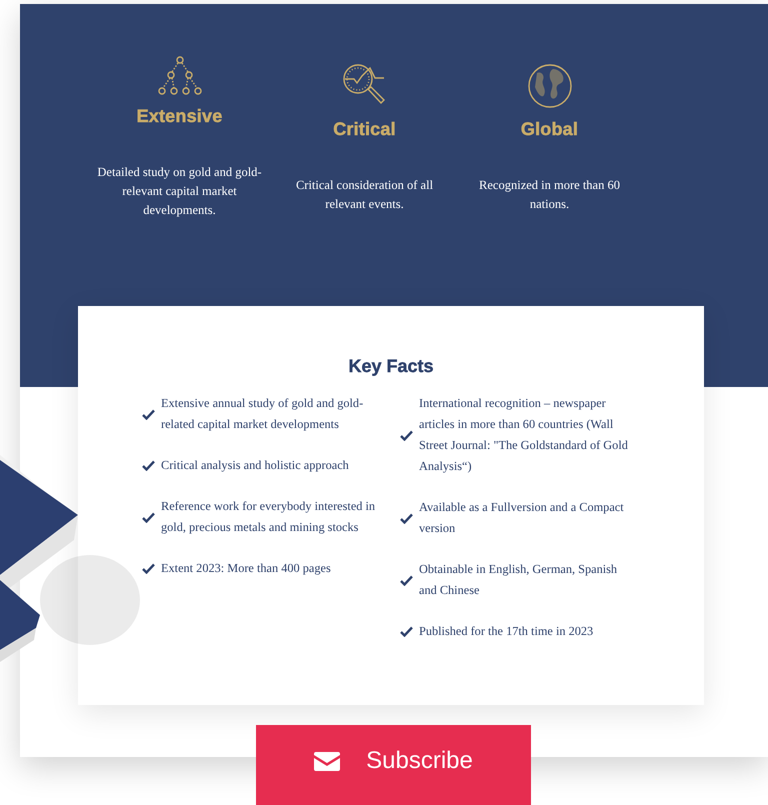 This screenshot has width=768, height=805. I want to click on feature-description: Recognized in more than 60 nations., so click(549, 194).